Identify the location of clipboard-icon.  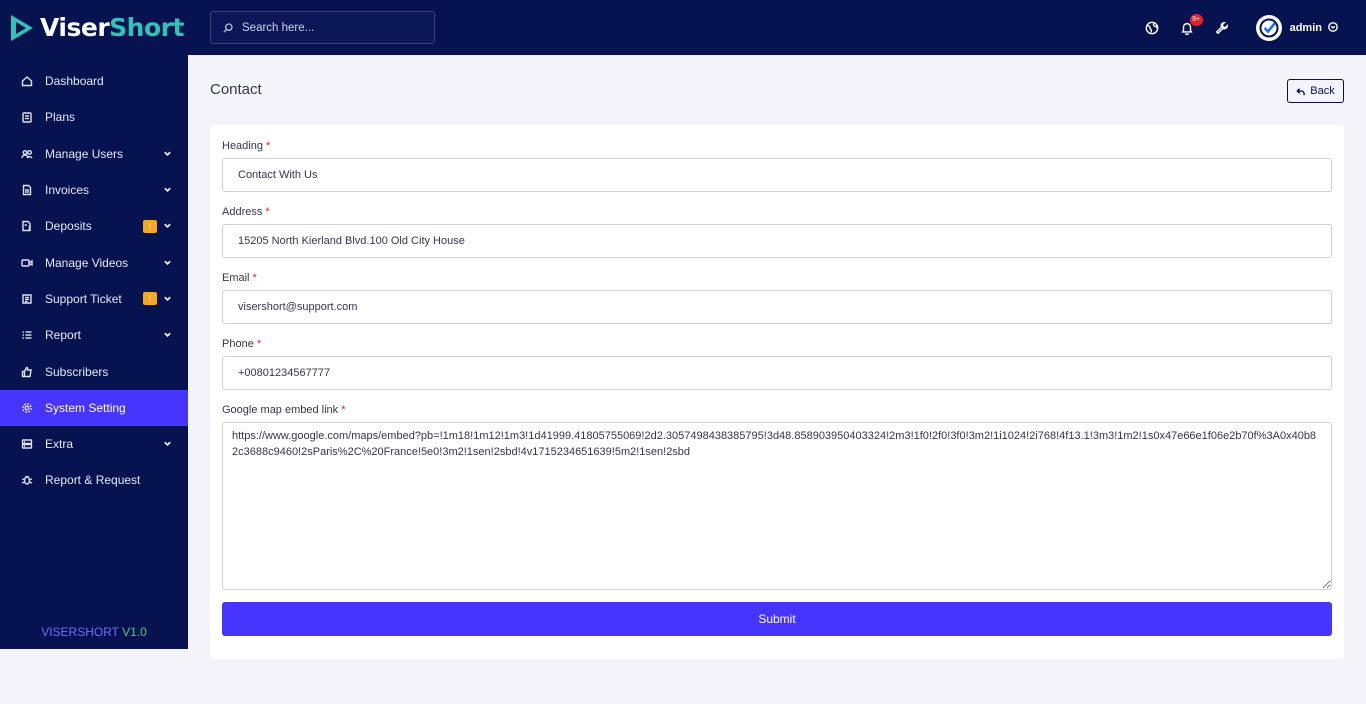
(27, 117).